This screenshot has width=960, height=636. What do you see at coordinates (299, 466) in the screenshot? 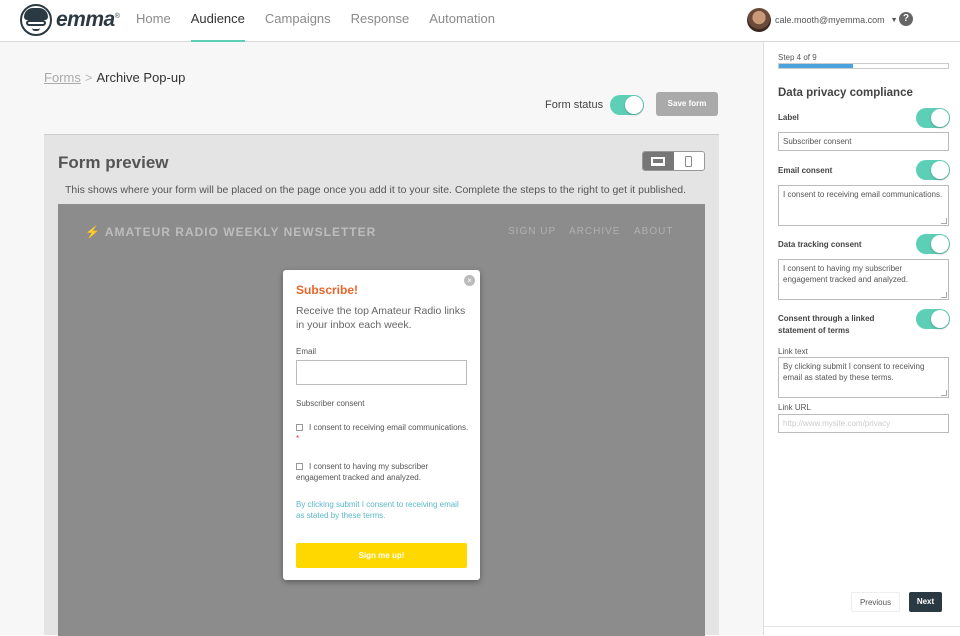
I see `tracking-consent-checkbox` at bounding box center [299, 466].